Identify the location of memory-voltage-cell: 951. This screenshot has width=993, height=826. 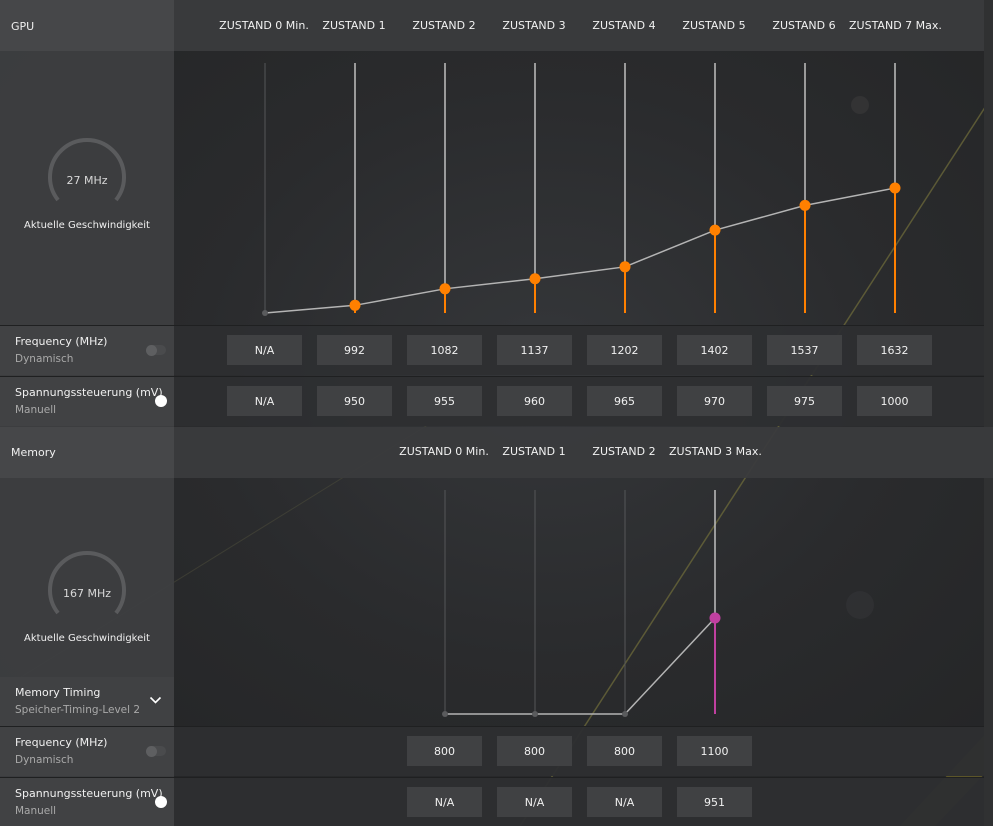
(714, 802).